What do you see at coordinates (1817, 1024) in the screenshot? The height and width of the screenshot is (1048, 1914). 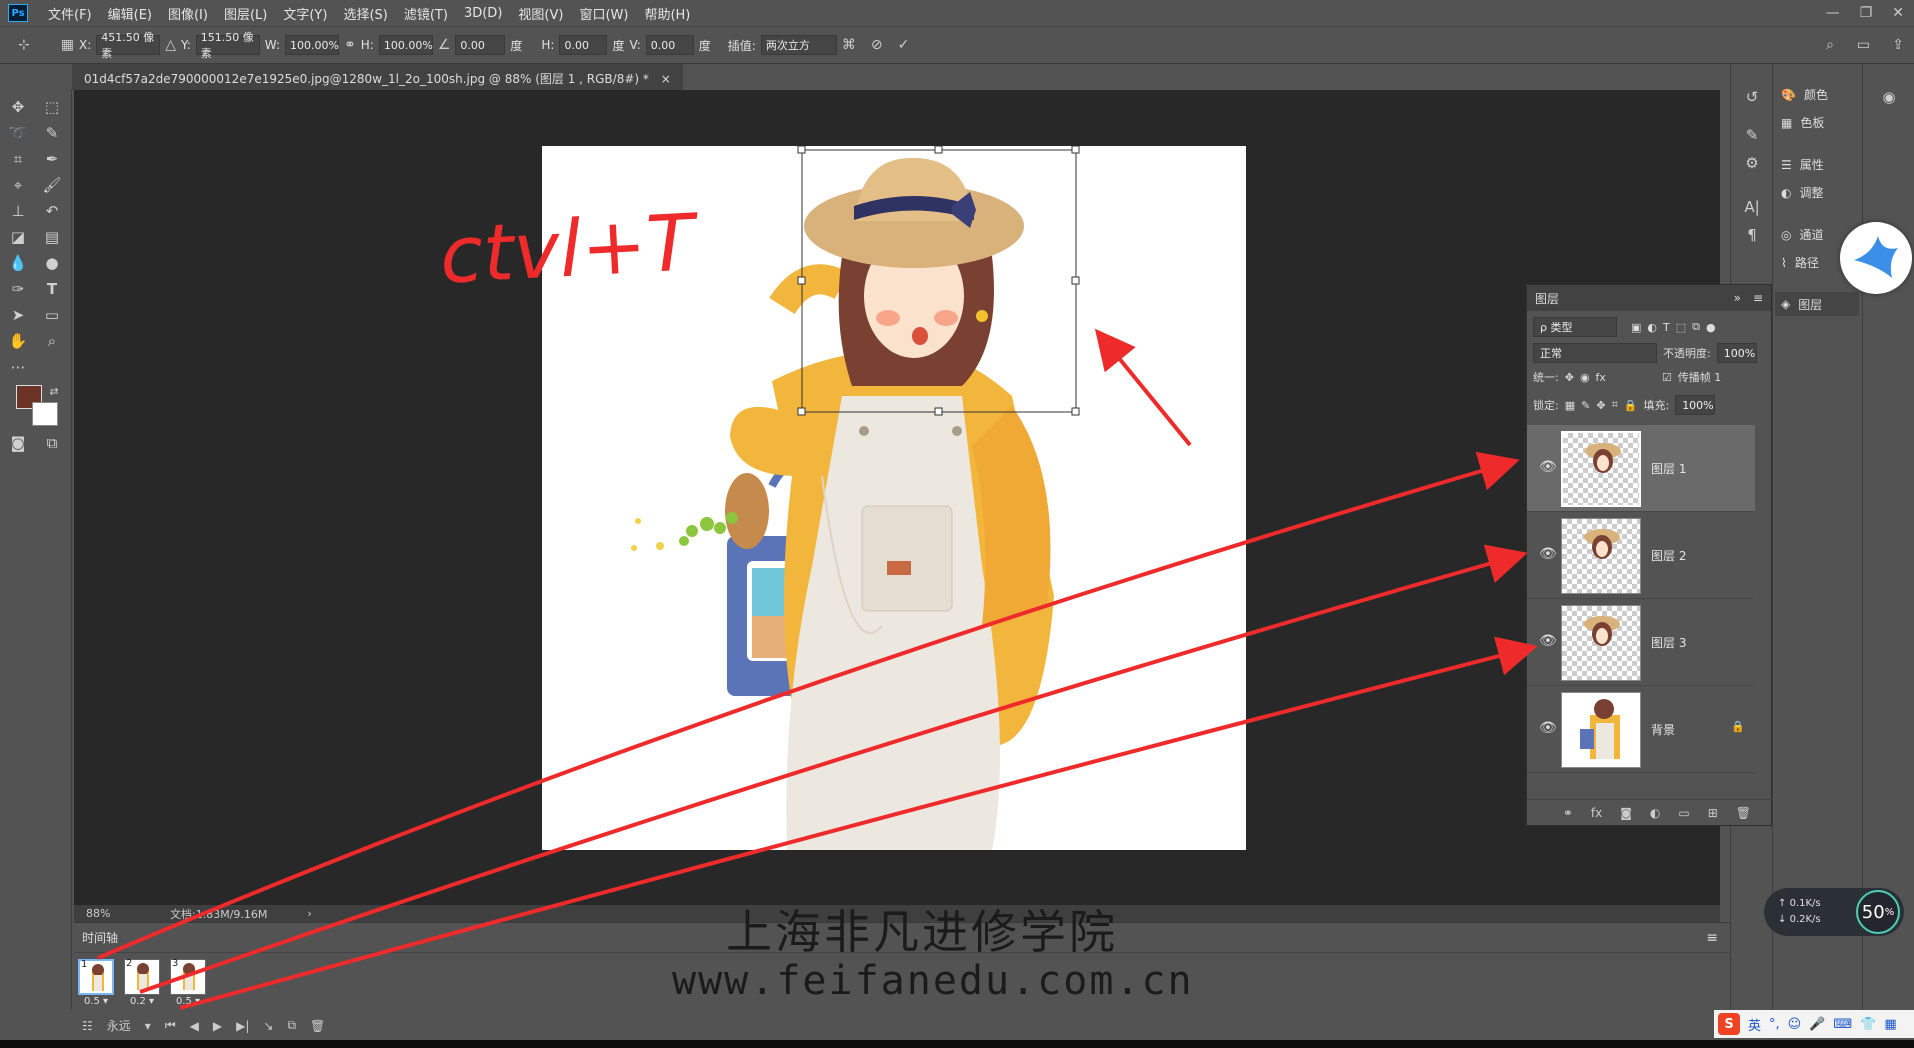 I see `voice-icon: 🎤` at bounding box center [1817, 1024].